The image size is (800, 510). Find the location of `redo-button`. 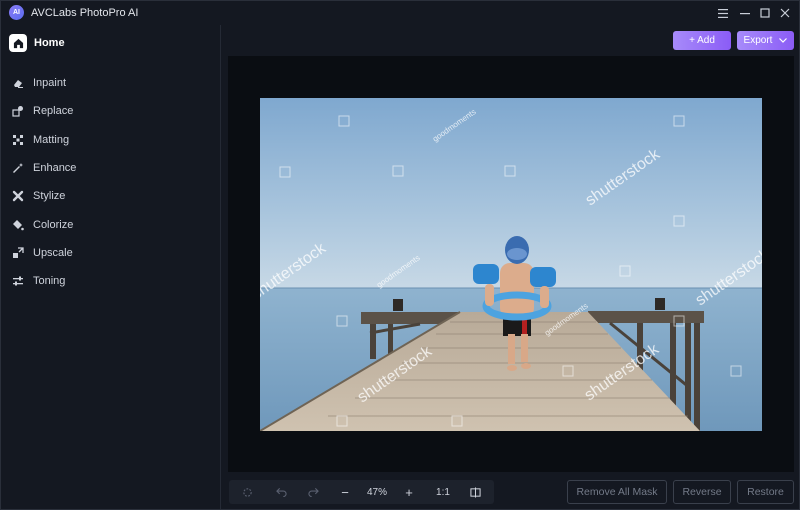

redo-button is located at coordinates (313, 492).